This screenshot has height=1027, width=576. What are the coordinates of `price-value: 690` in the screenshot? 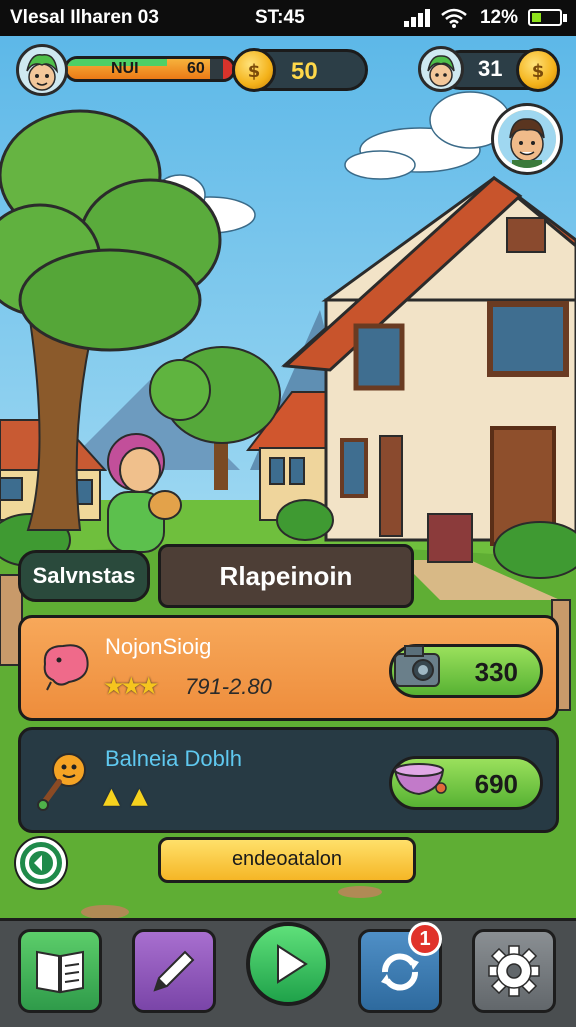 It's located at (496, 784).